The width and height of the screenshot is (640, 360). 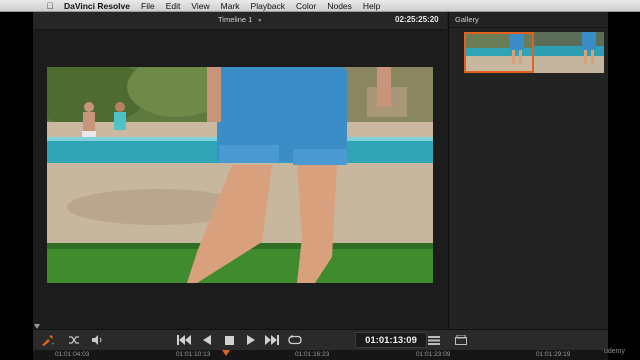 What do you see at coordinates (226, 353) in the screenshot?
I see `playhead-marker` at bounding box center [226, 353].